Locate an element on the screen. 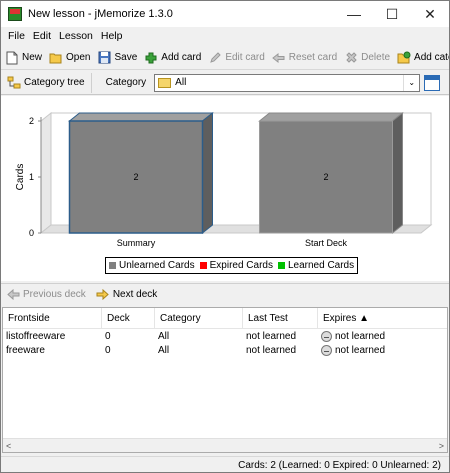  scroll-left-arrow: < is located at coordinates (8, 446).